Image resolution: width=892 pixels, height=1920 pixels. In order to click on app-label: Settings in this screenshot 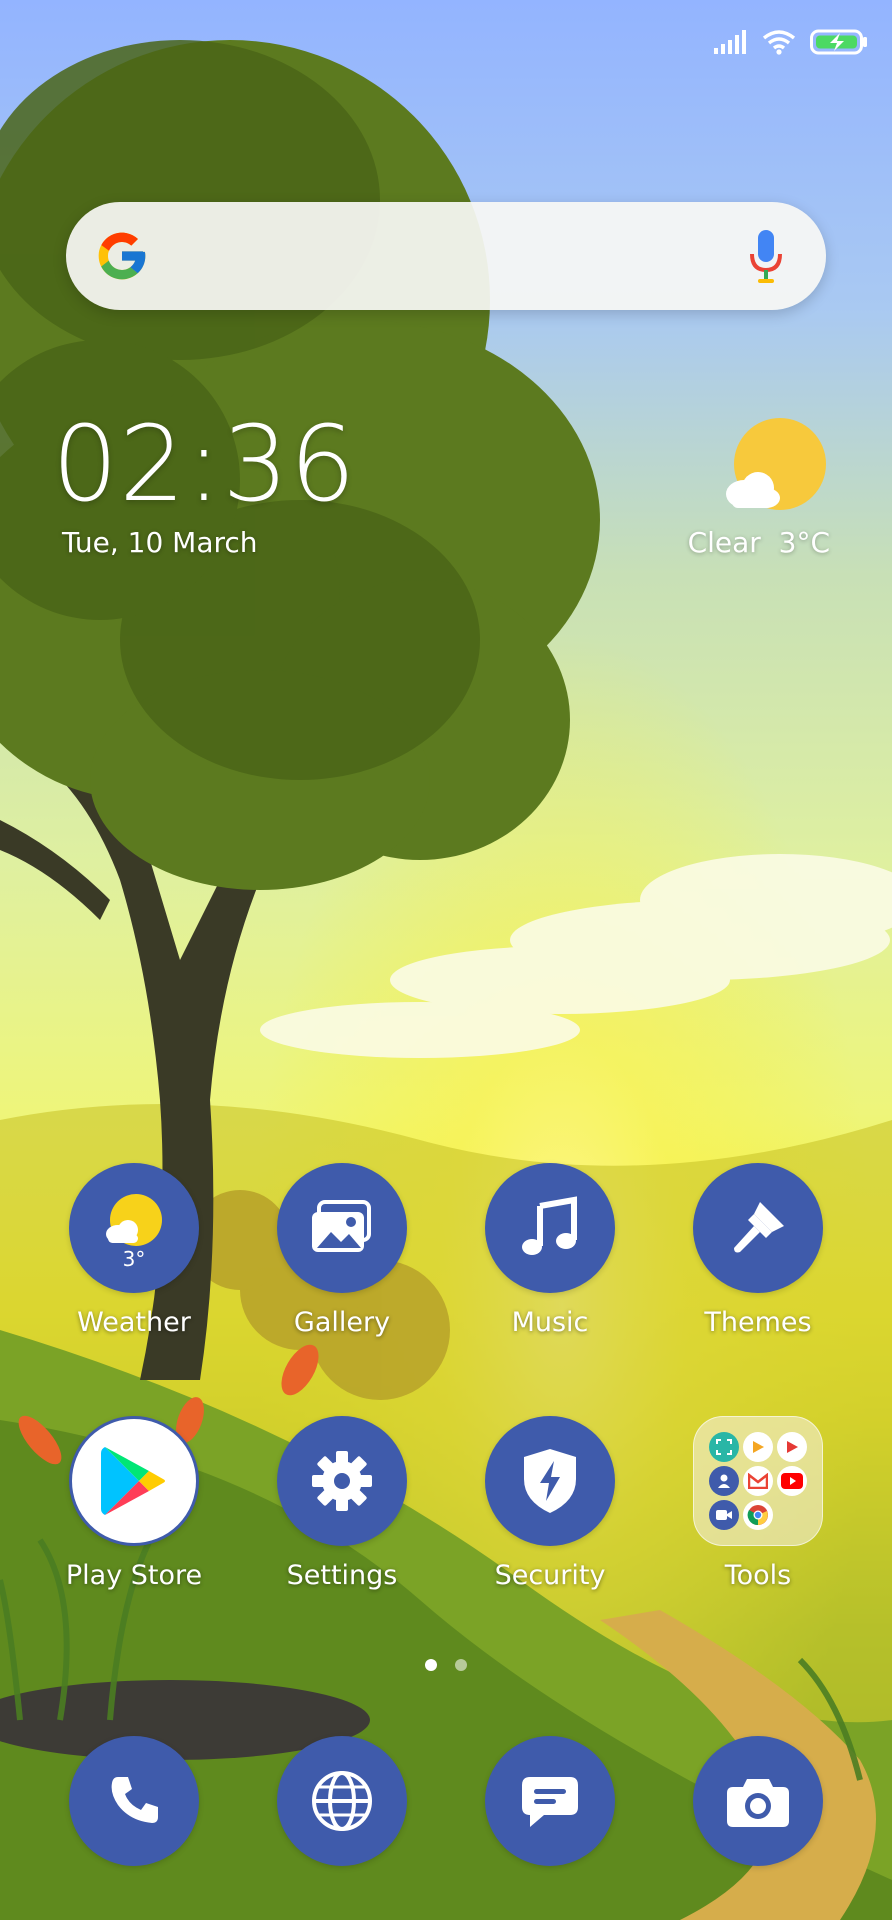, I will do `click(342, 1575)`.